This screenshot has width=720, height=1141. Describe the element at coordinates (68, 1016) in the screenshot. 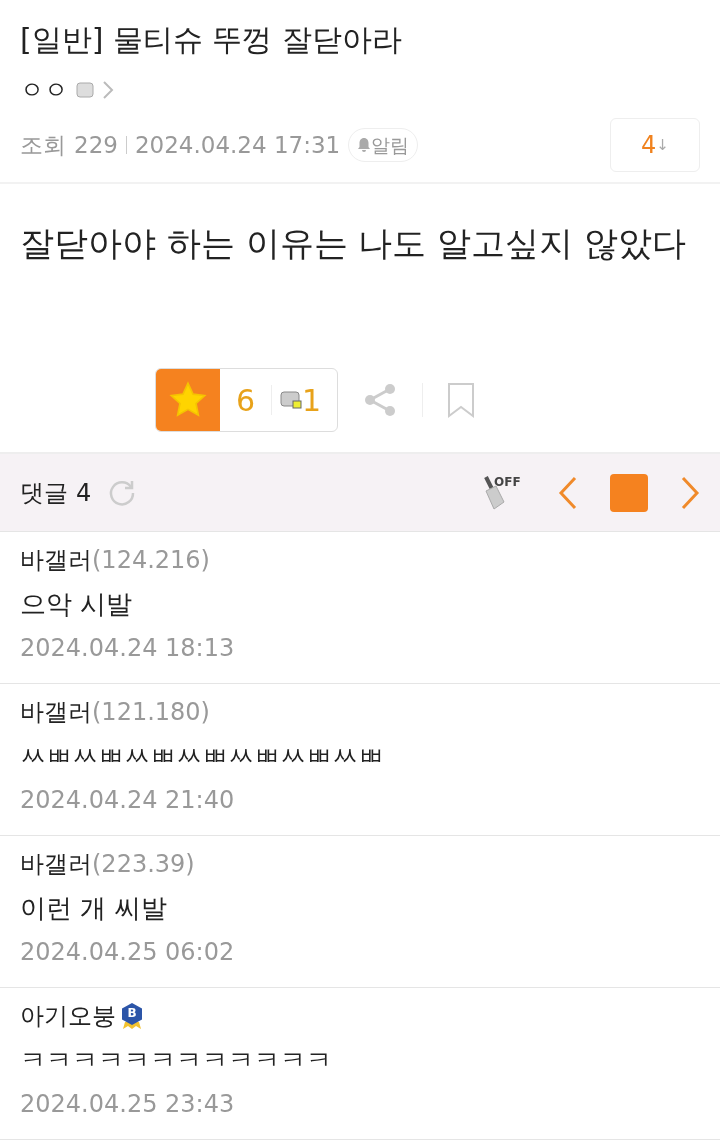

I see `commenter-name: 아기오붕` at that location.